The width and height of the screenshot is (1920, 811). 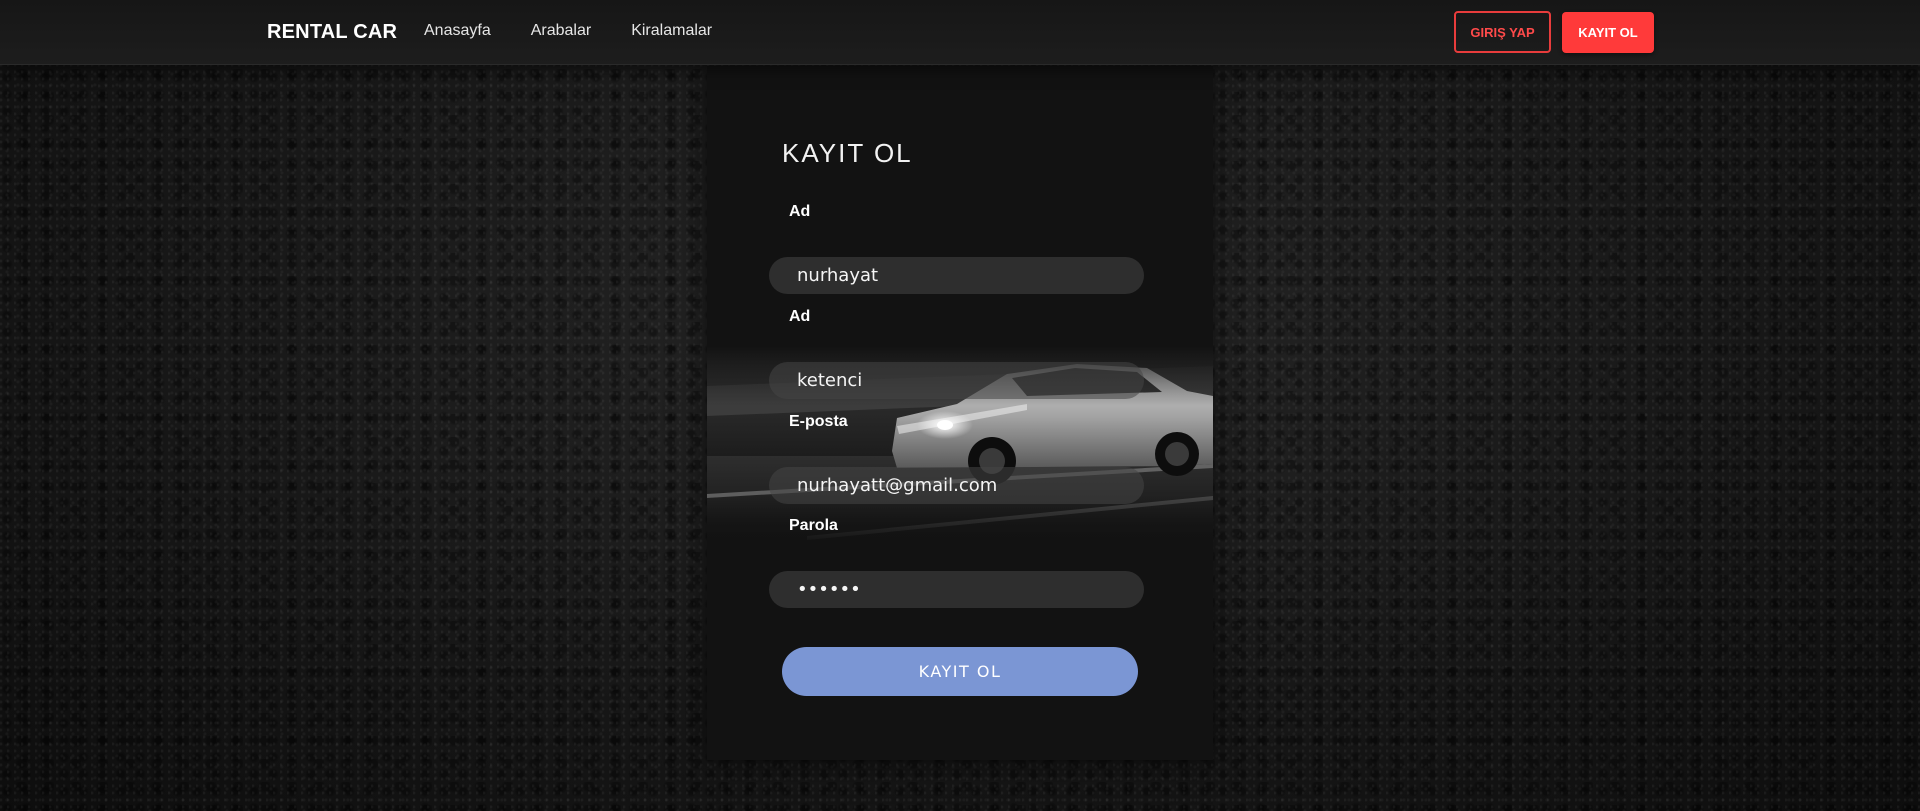 What do you see at coordinates (956, 589) in the screenshot?
I see `password-input` at bounding box center [956, 589].